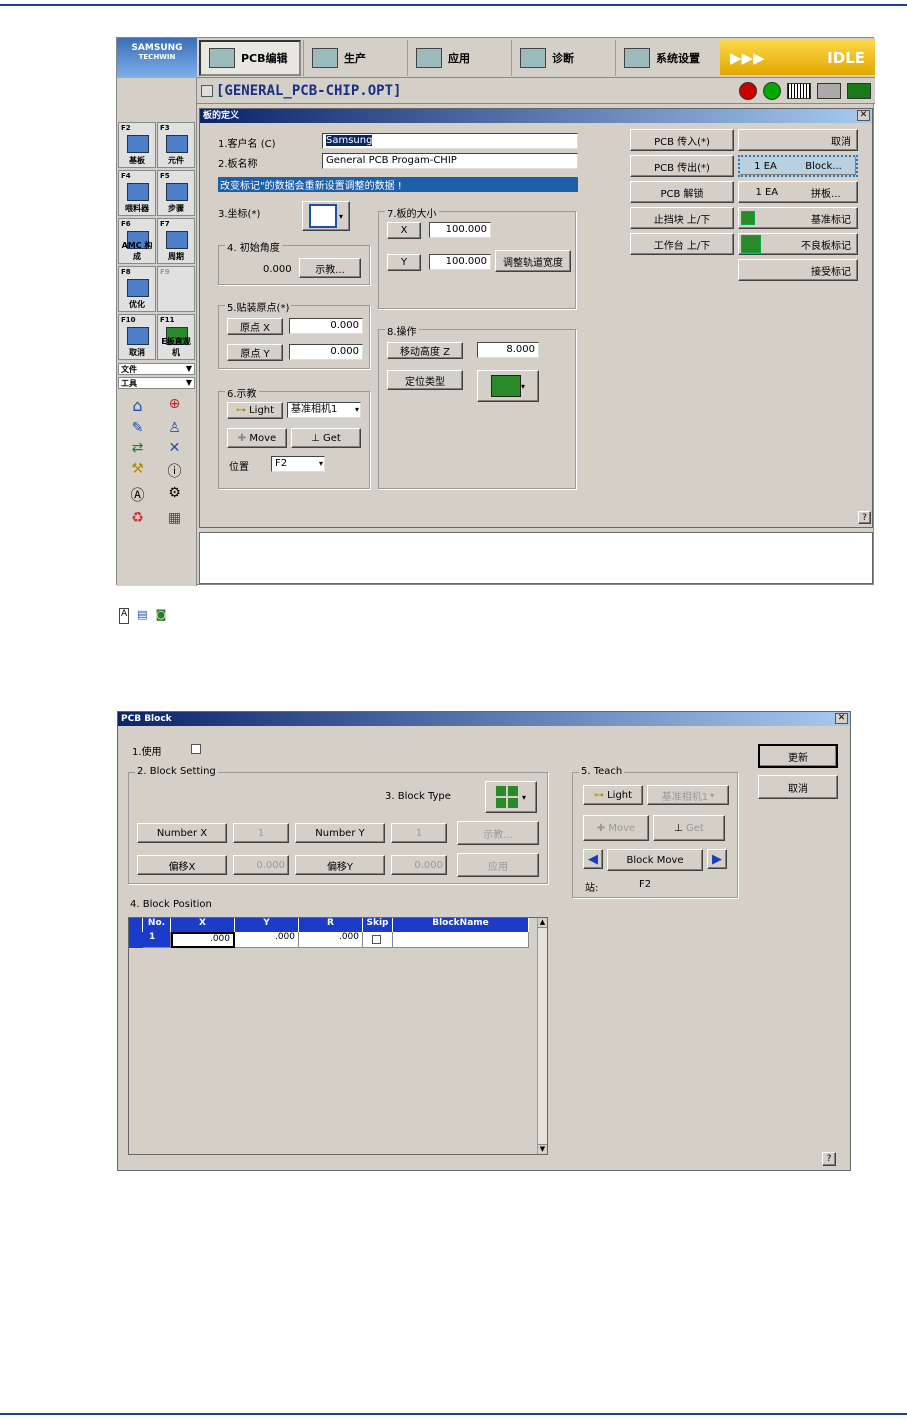  I want to click on block-type-select: ▾, so click(511, 797).